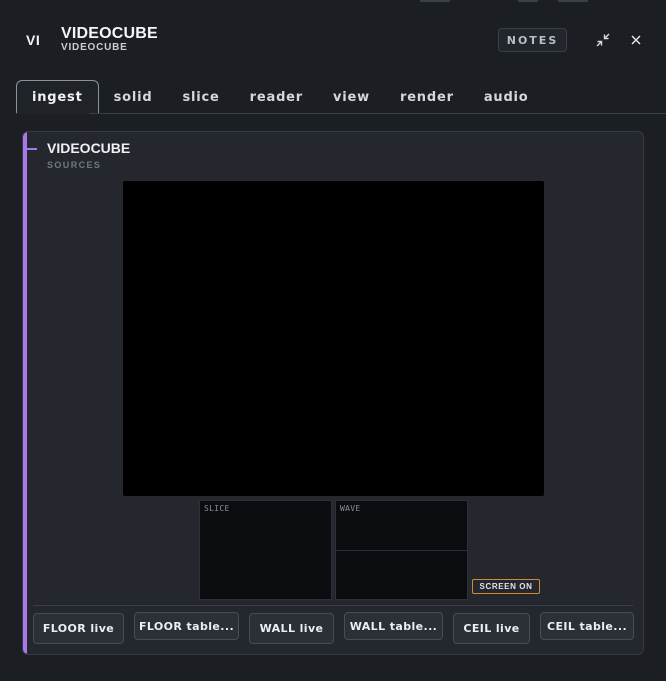 The height and width of the screenshot is (681, 666). I want to click on wave-monitor: WAVE, so click(401, 550).